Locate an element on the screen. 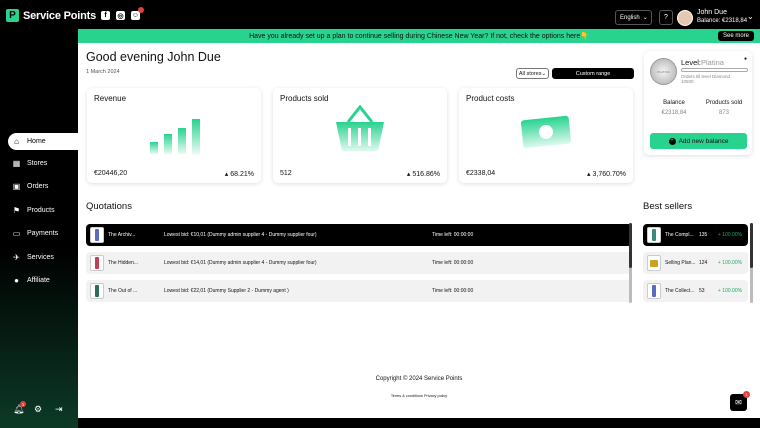  store-icon: ▦ is located at coordinates (16, 163).